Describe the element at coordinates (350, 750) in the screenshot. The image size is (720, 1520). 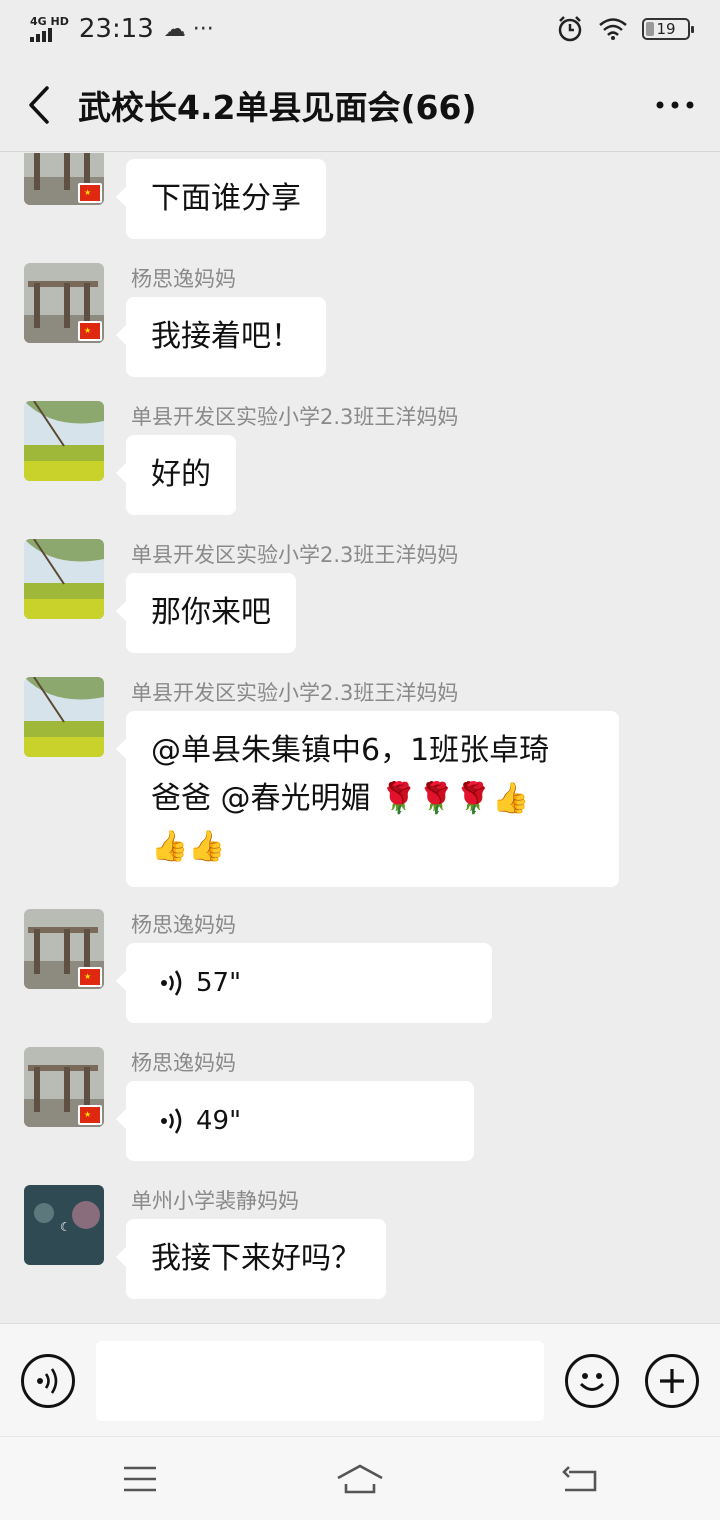
I see `message-text-line: @单县朱集镇中6，1班张卓琦` at that location.